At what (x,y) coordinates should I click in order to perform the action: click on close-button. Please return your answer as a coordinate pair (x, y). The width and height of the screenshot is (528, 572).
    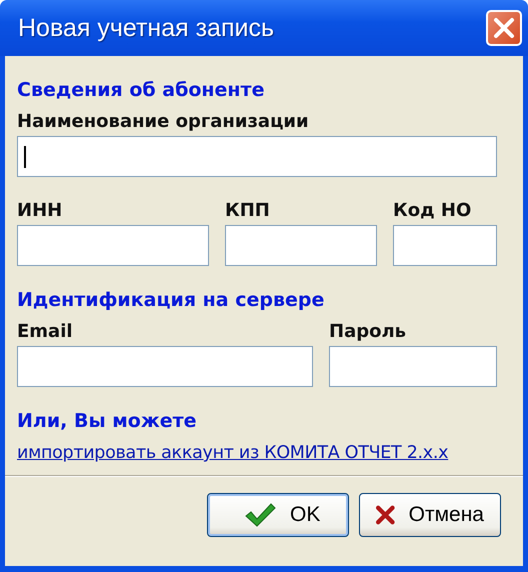
    Looking at the image, I should click on (504, 28).